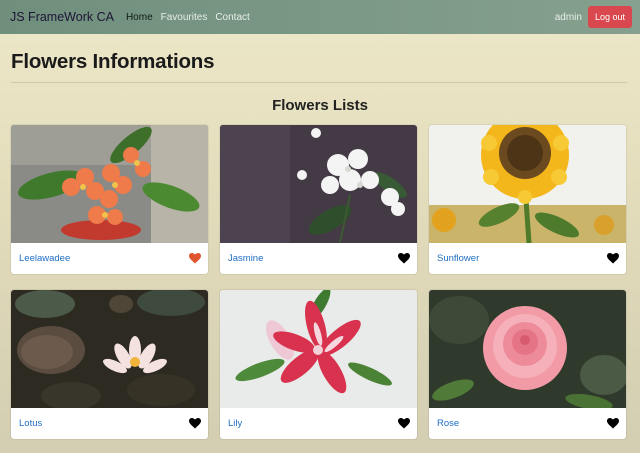  I want to click on flower-name-link: Jasmine, so click(245, 258).